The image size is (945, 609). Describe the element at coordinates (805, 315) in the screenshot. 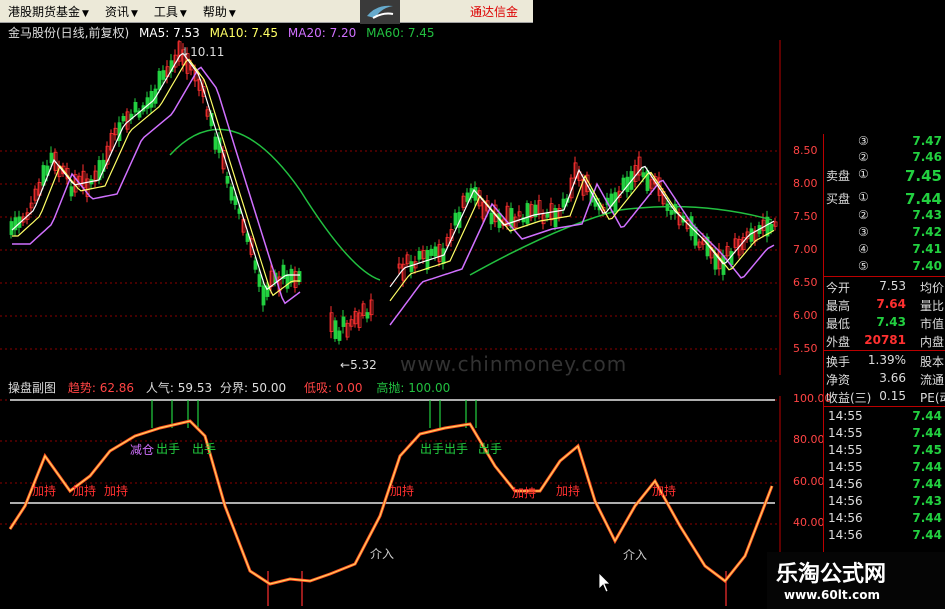

I see `price-tick: 6.00` at that location.